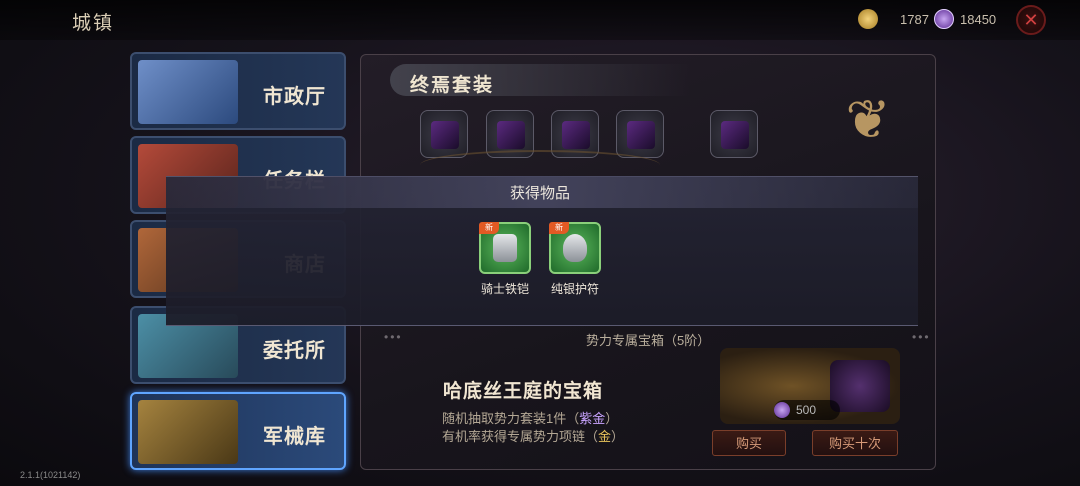 The image size is (1080, 486). What do you see at coordinates (978, 19) in the screenshot?
I see `gem-amount: 18450` at bounding box center [978, 19].